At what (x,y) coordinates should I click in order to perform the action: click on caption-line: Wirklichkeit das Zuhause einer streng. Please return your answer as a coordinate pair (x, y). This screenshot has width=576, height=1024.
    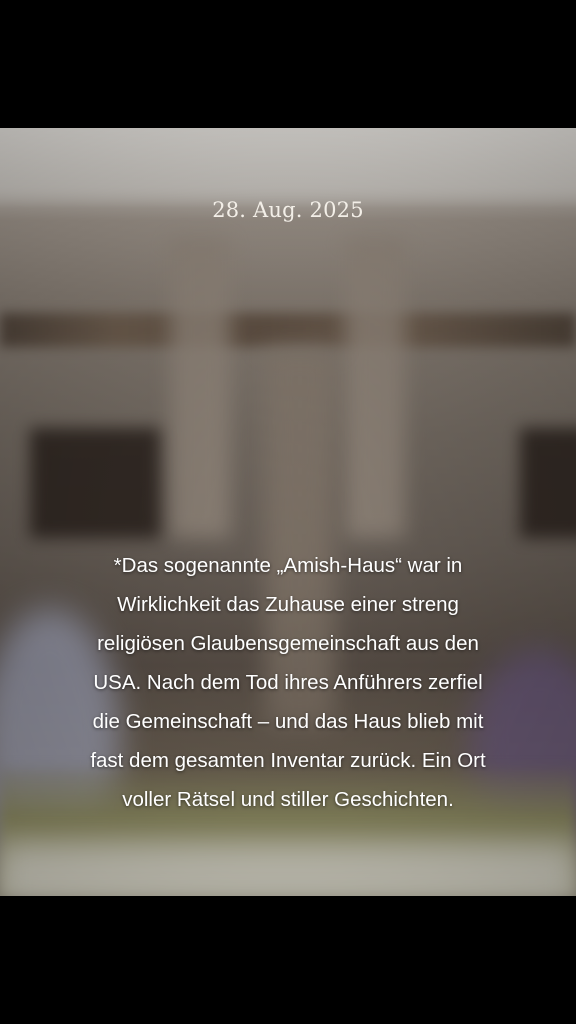
    Looking at the image, I should click on (288, 604).